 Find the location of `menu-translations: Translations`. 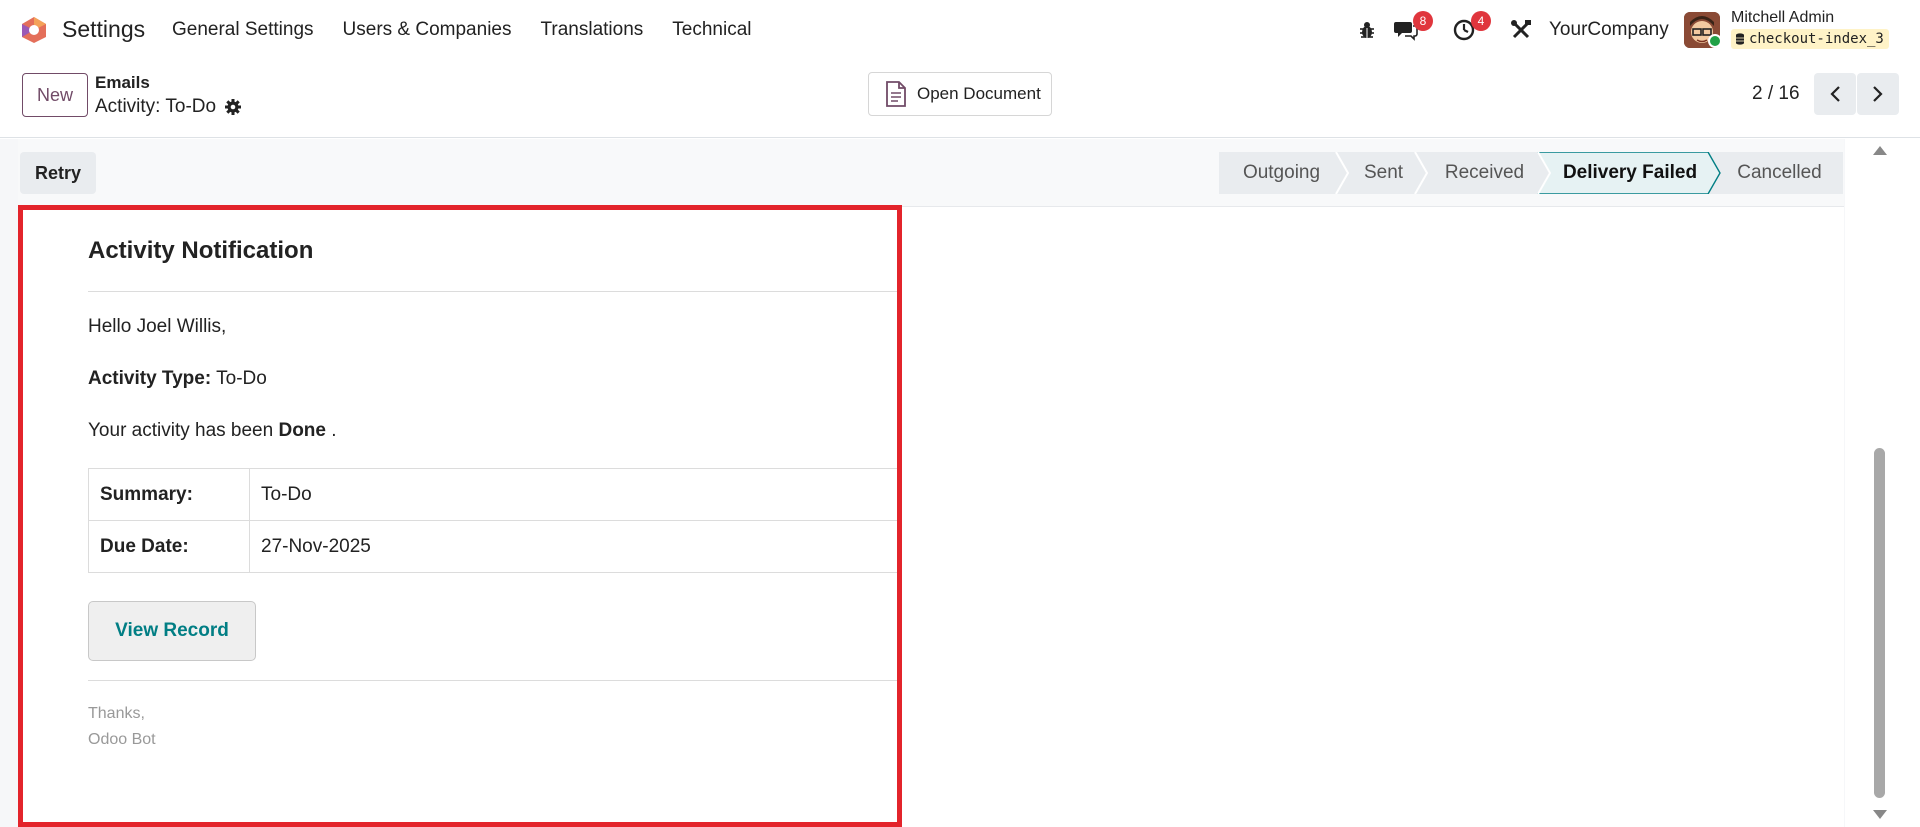

menu-translations: Translations is located at coordinates (591, 30).